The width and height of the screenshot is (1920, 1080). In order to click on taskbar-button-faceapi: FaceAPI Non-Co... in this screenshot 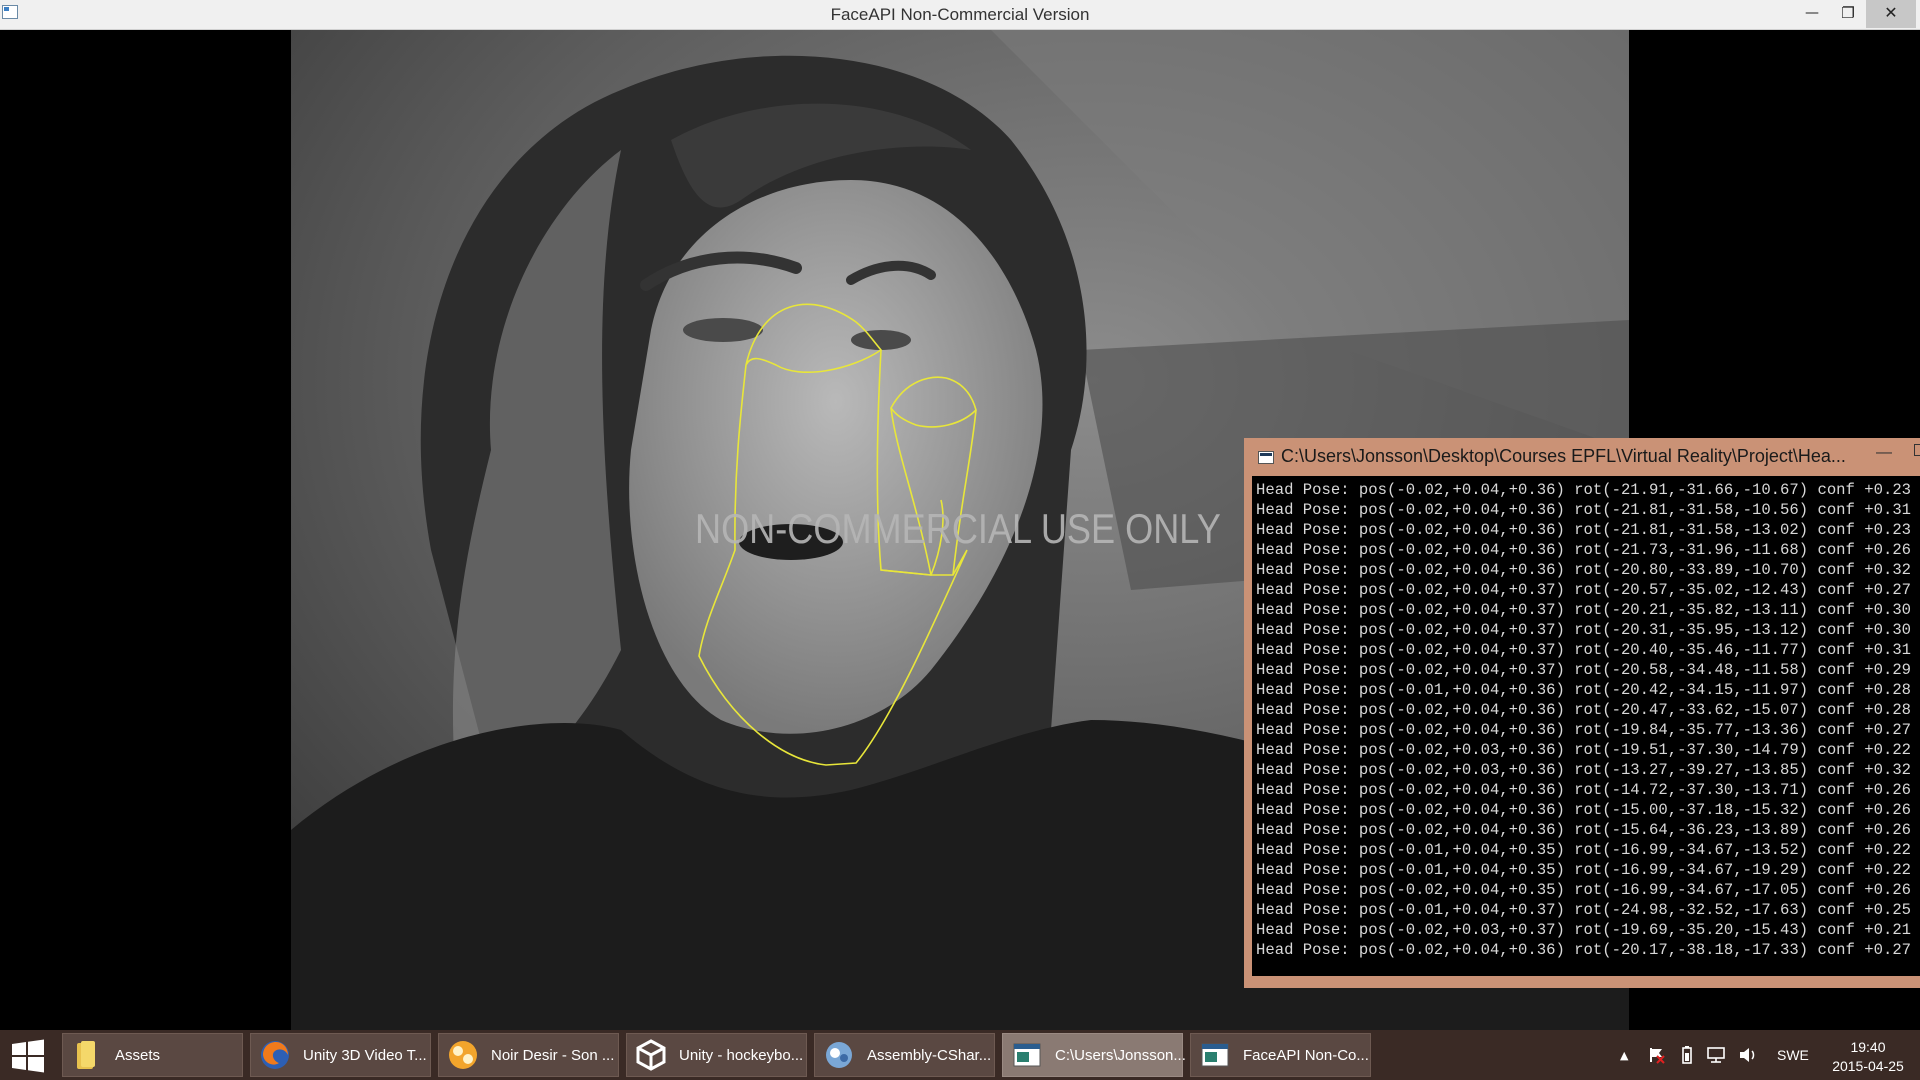, I will do `click(1280, 1055)`.